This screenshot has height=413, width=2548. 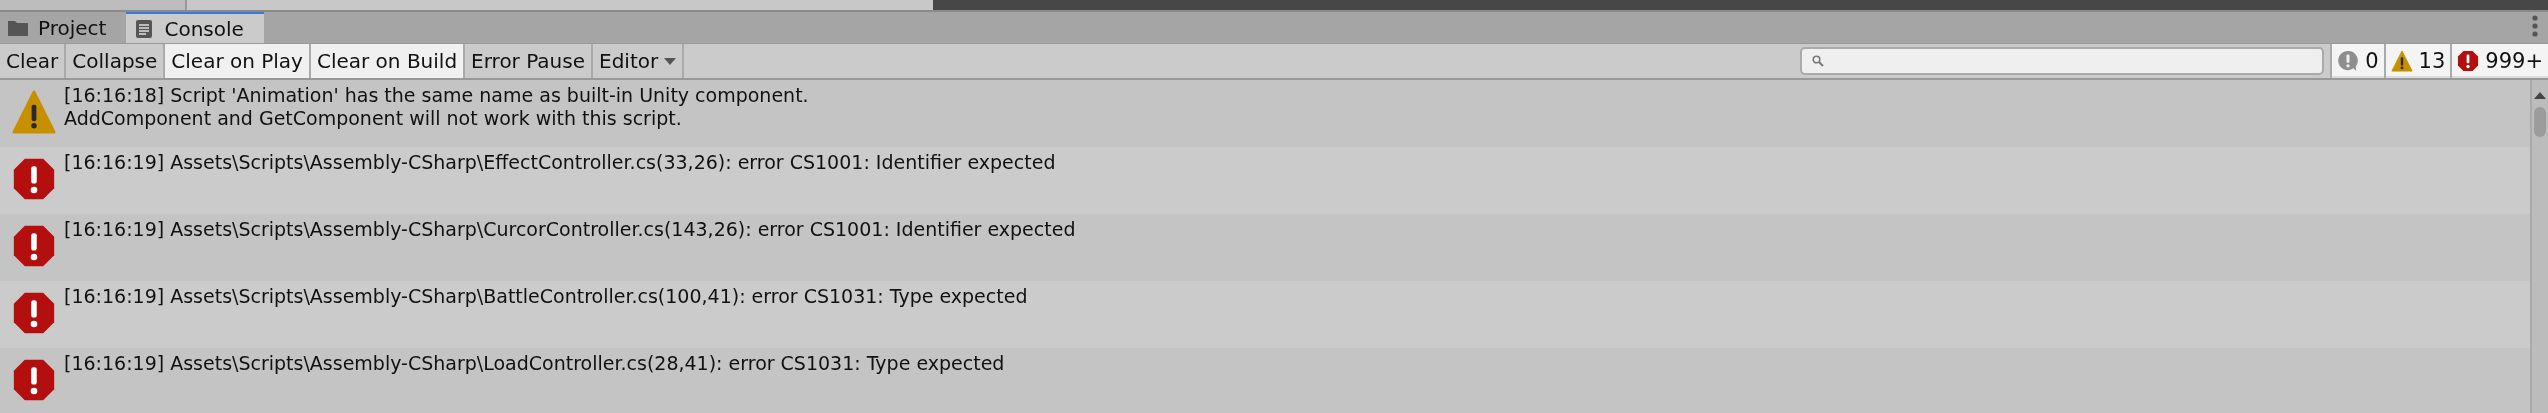 I want to click on scrollbar, so click(x=2539, y=246).